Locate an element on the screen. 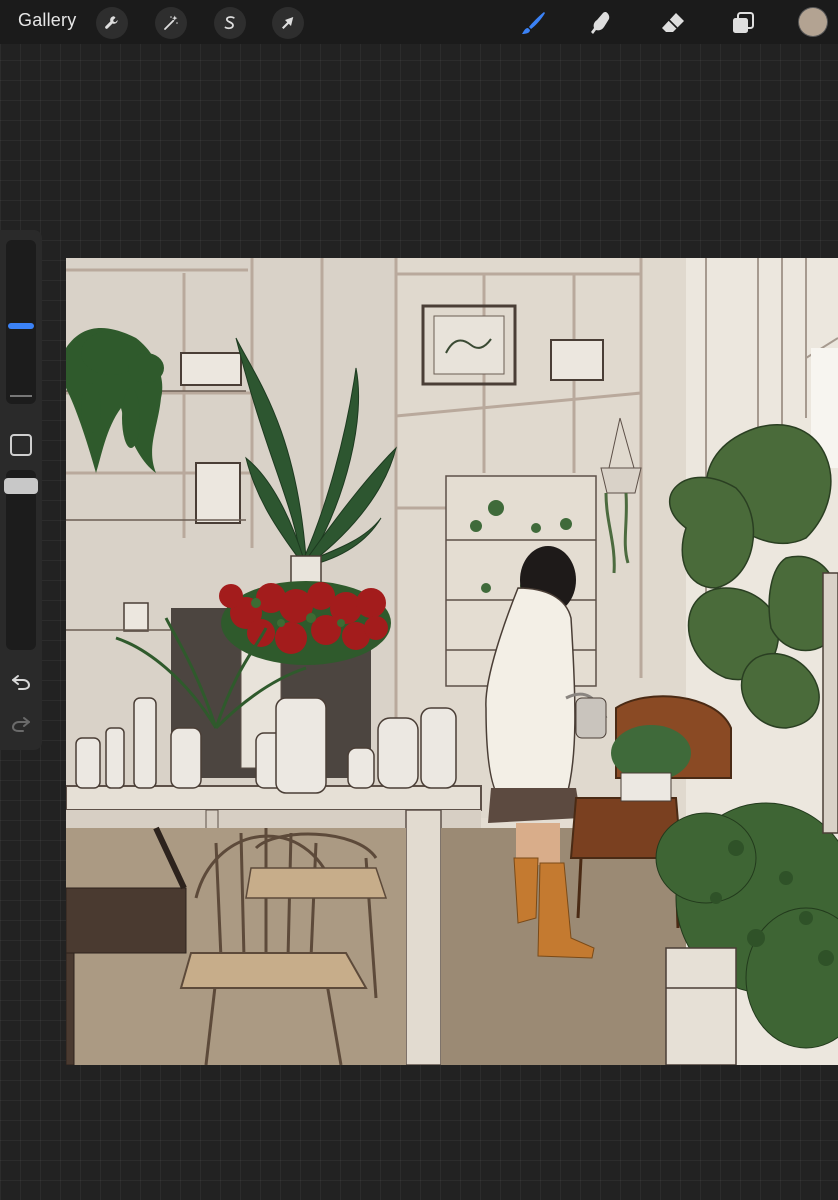 The width and height of the screenshot is (838, 1200). eraser-icon is located at coordinates (673, 22).